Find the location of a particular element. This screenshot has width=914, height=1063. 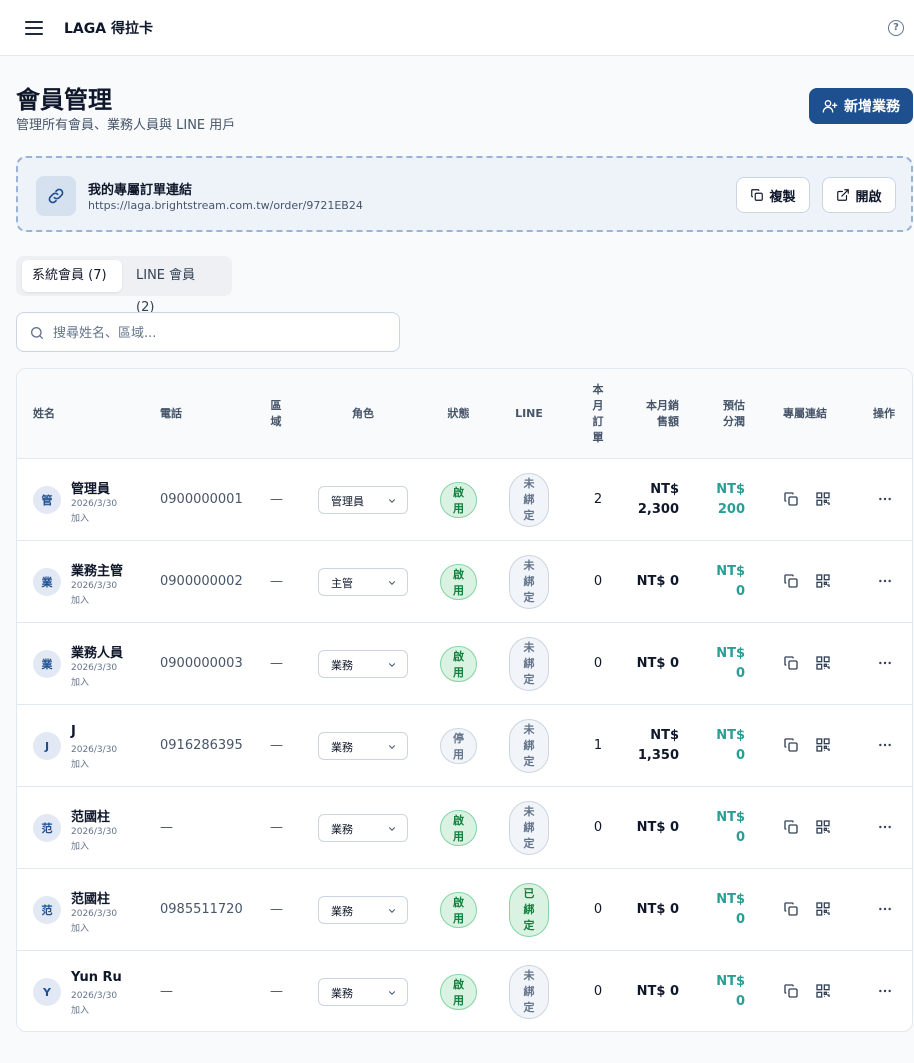

header-name: 姓名 is located at coordinates (44, 413).